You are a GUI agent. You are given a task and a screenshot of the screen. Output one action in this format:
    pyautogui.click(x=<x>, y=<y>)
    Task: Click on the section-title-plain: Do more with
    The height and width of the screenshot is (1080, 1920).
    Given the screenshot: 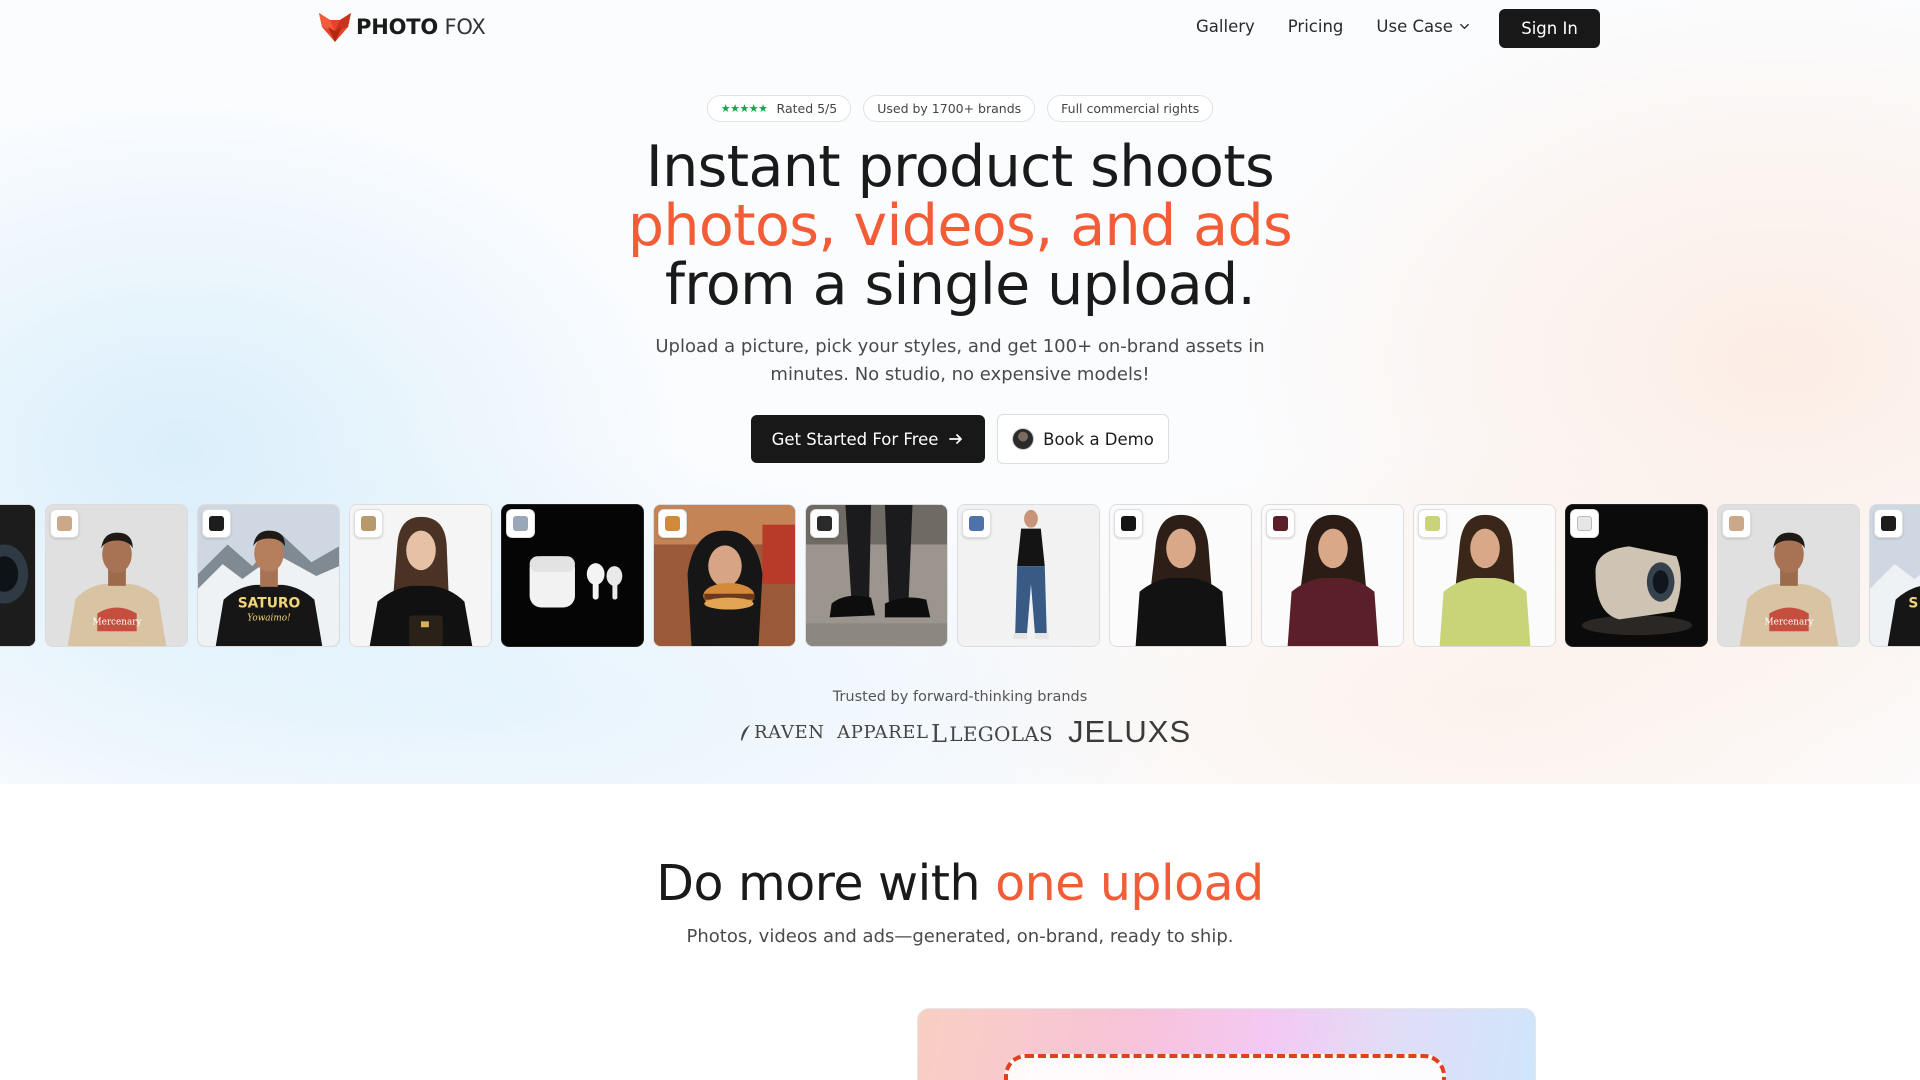 What is the action you would take?
    pyautogui.click(x=826, y=883)
    